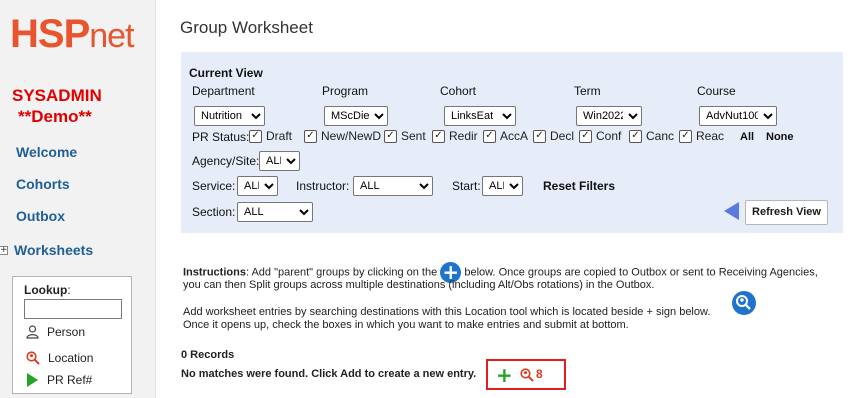  What do you see at coordinates (46, 152) in the screenshot?
I see `nav-welcome: Welcome` at bounding box center [46, 152].